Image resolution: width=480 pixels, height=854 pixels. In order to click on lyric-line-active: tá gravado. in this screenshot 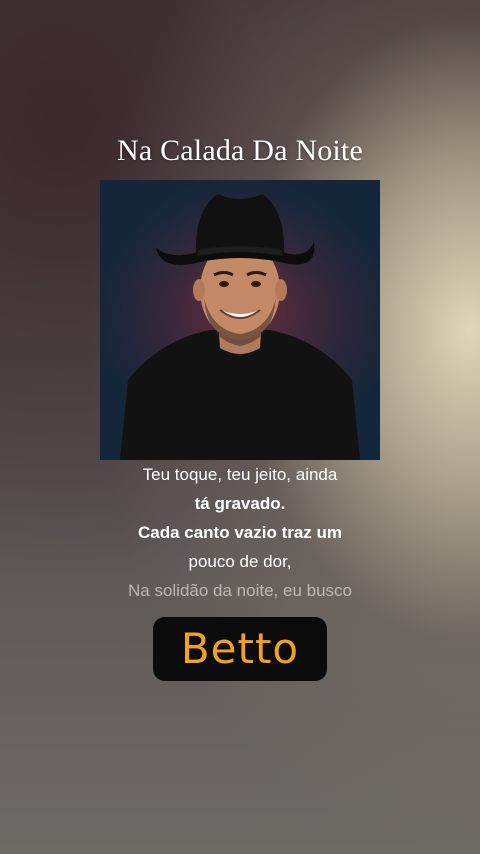, I will do `click(240, 503)`.